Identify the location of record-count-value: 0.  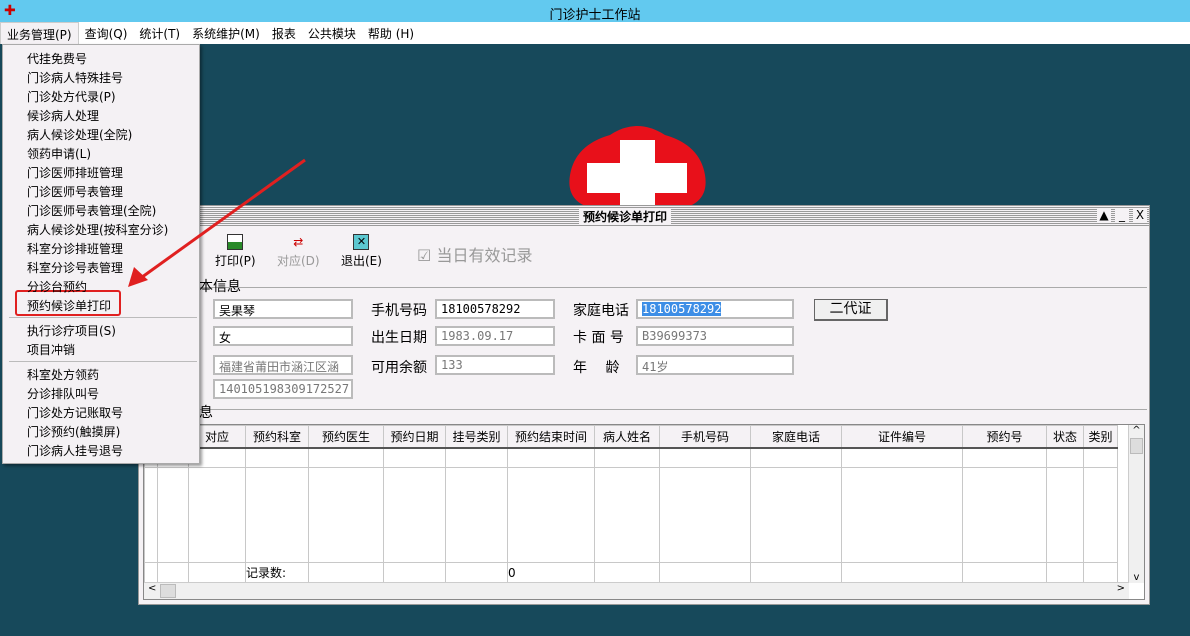
(551, 572).